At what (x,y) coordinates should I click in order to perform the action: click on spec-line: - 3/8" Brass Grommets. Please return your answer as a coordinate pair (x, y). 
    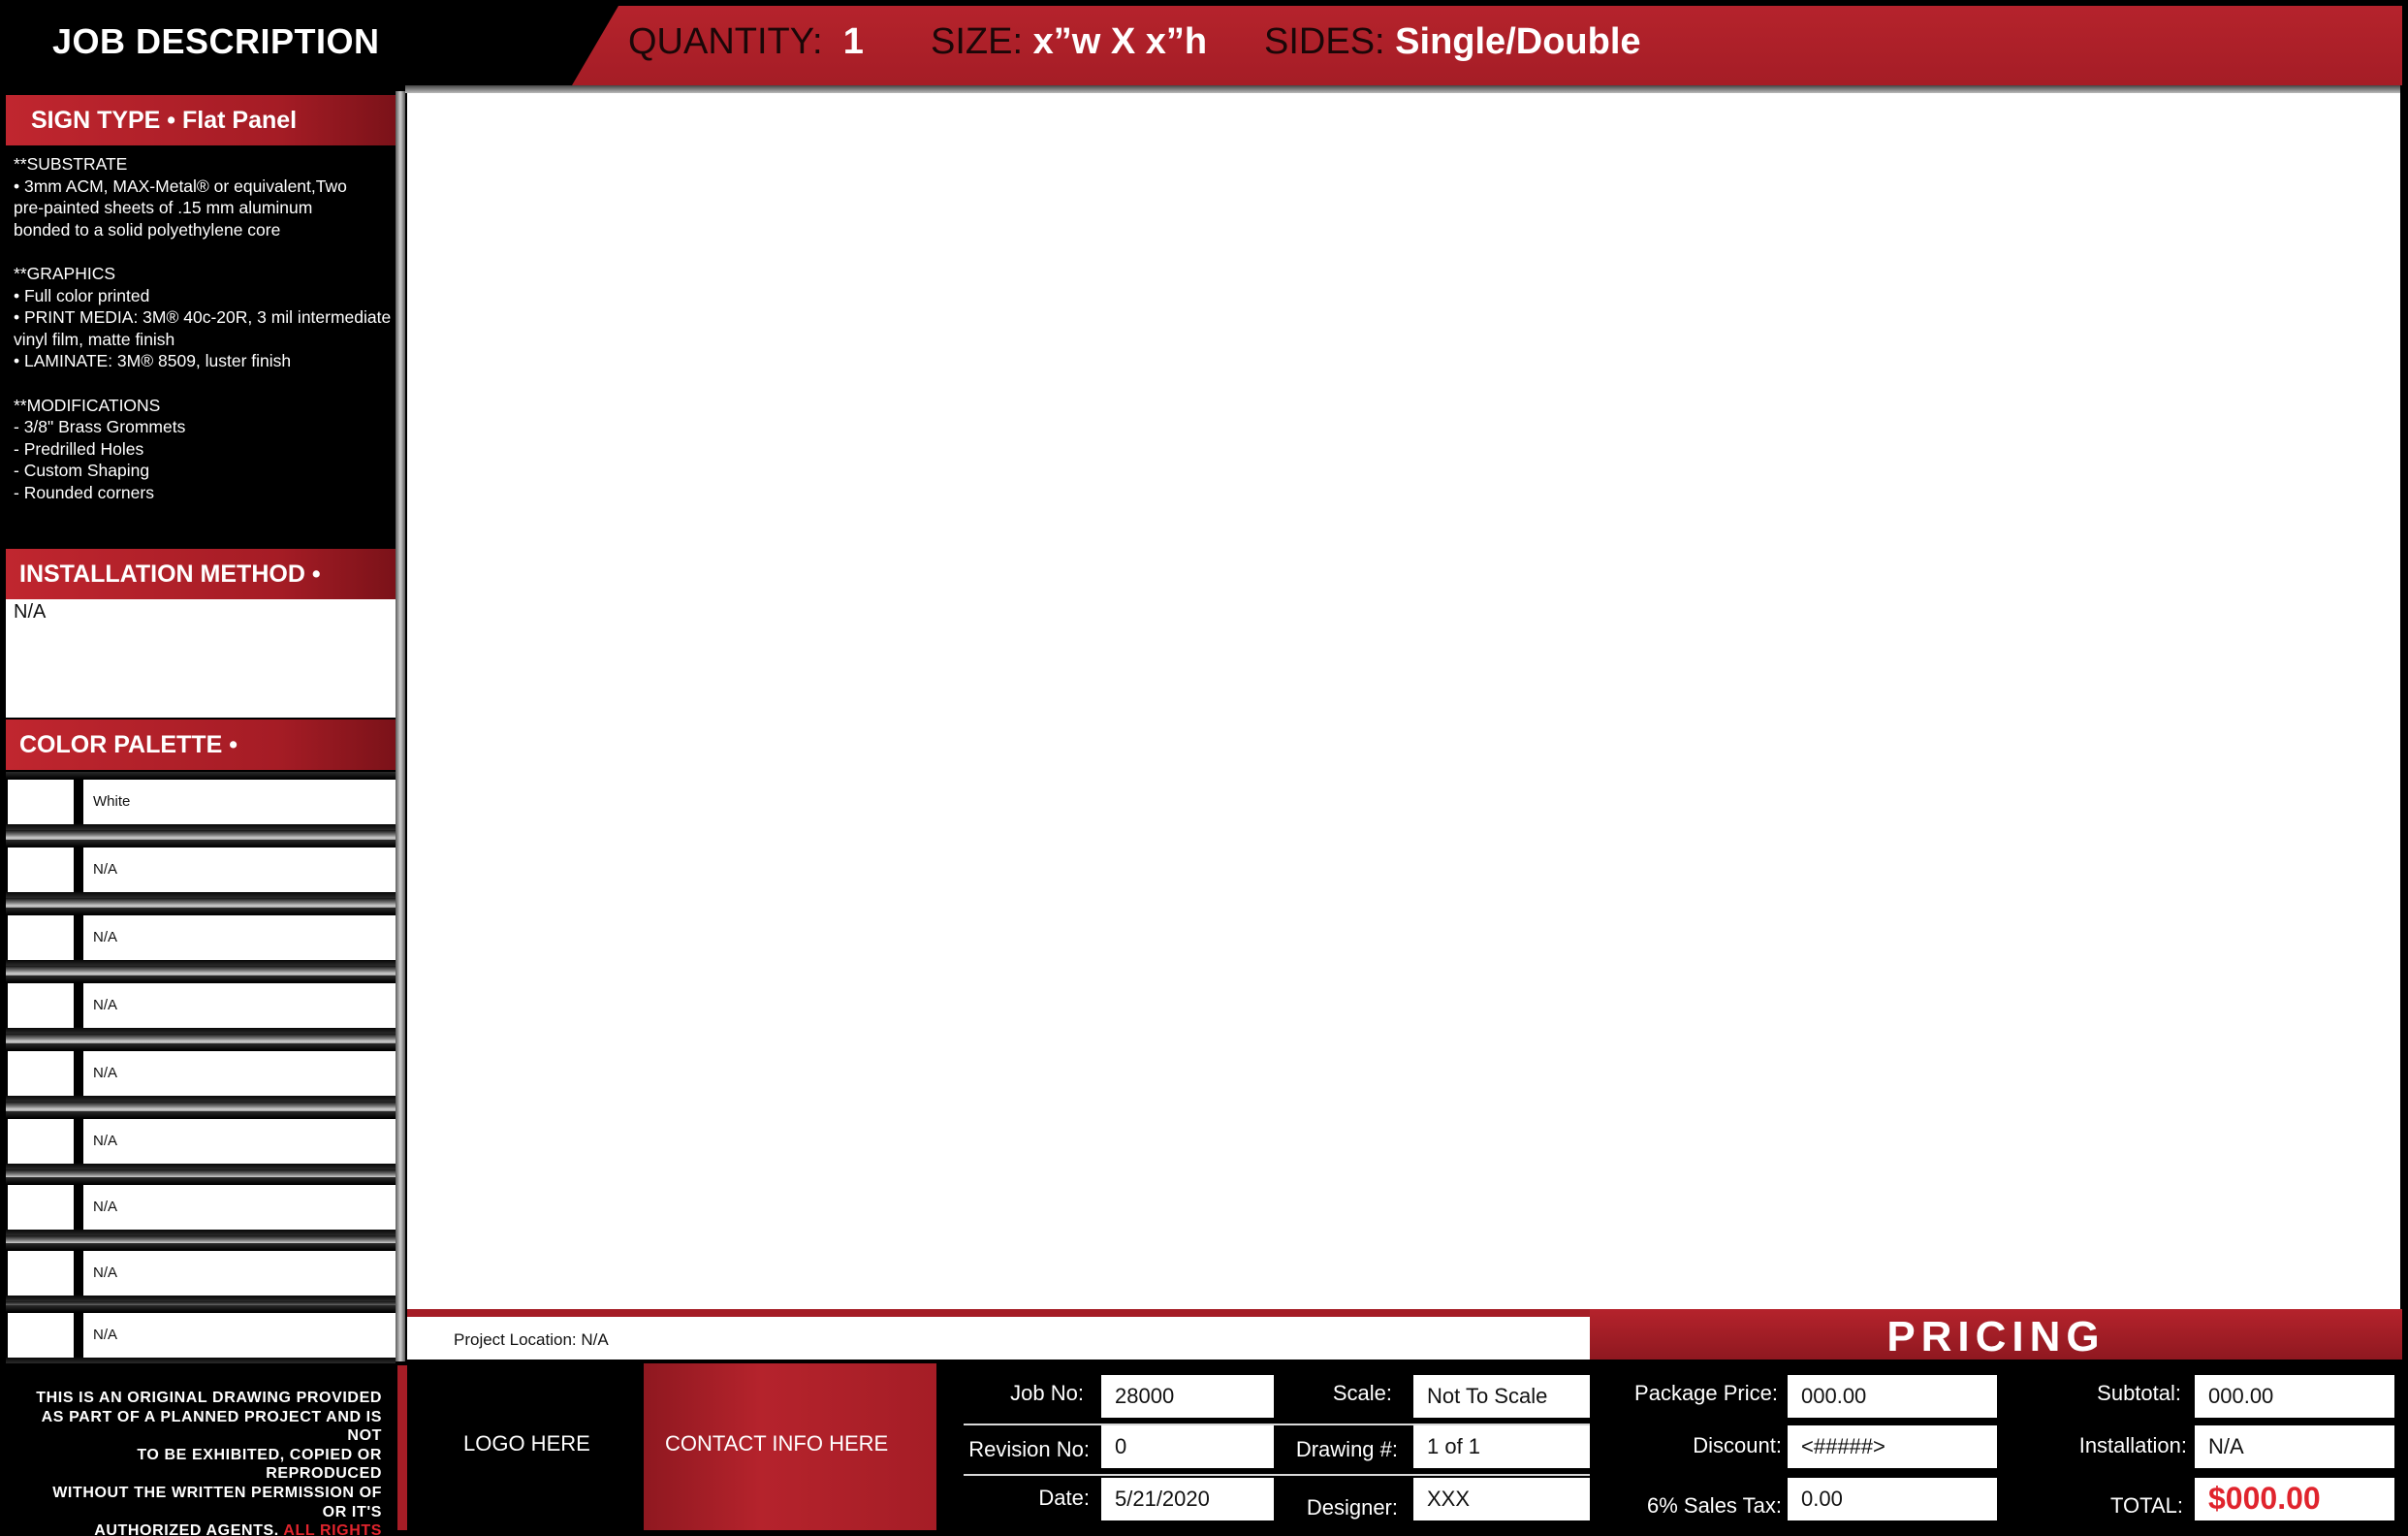
    Looking at the image, I should click on (100, 427).